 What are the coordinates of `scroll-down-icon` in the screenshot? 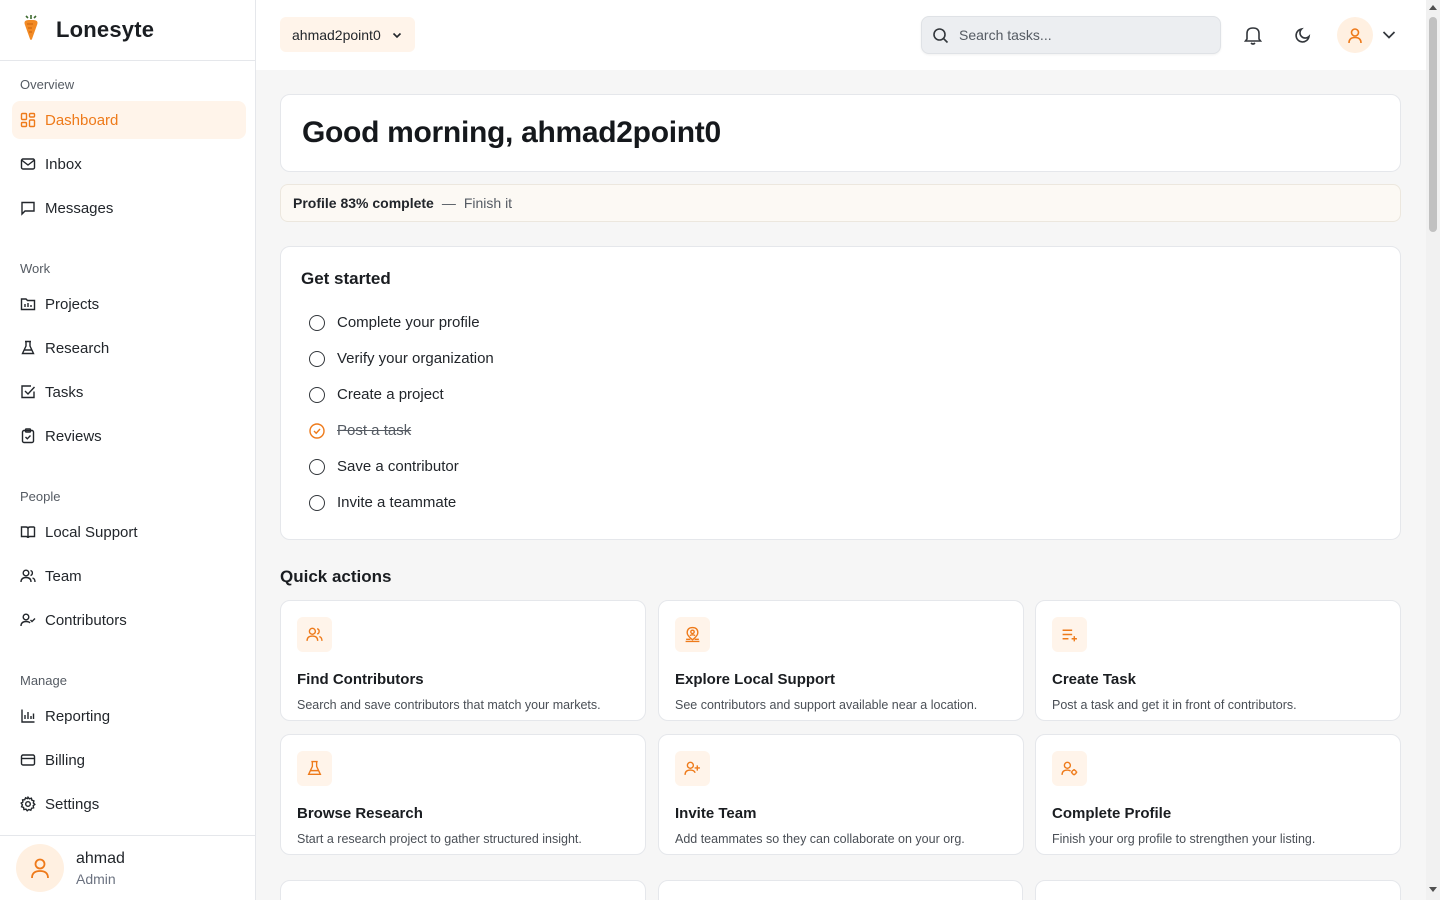 It's located at (1433, 889).